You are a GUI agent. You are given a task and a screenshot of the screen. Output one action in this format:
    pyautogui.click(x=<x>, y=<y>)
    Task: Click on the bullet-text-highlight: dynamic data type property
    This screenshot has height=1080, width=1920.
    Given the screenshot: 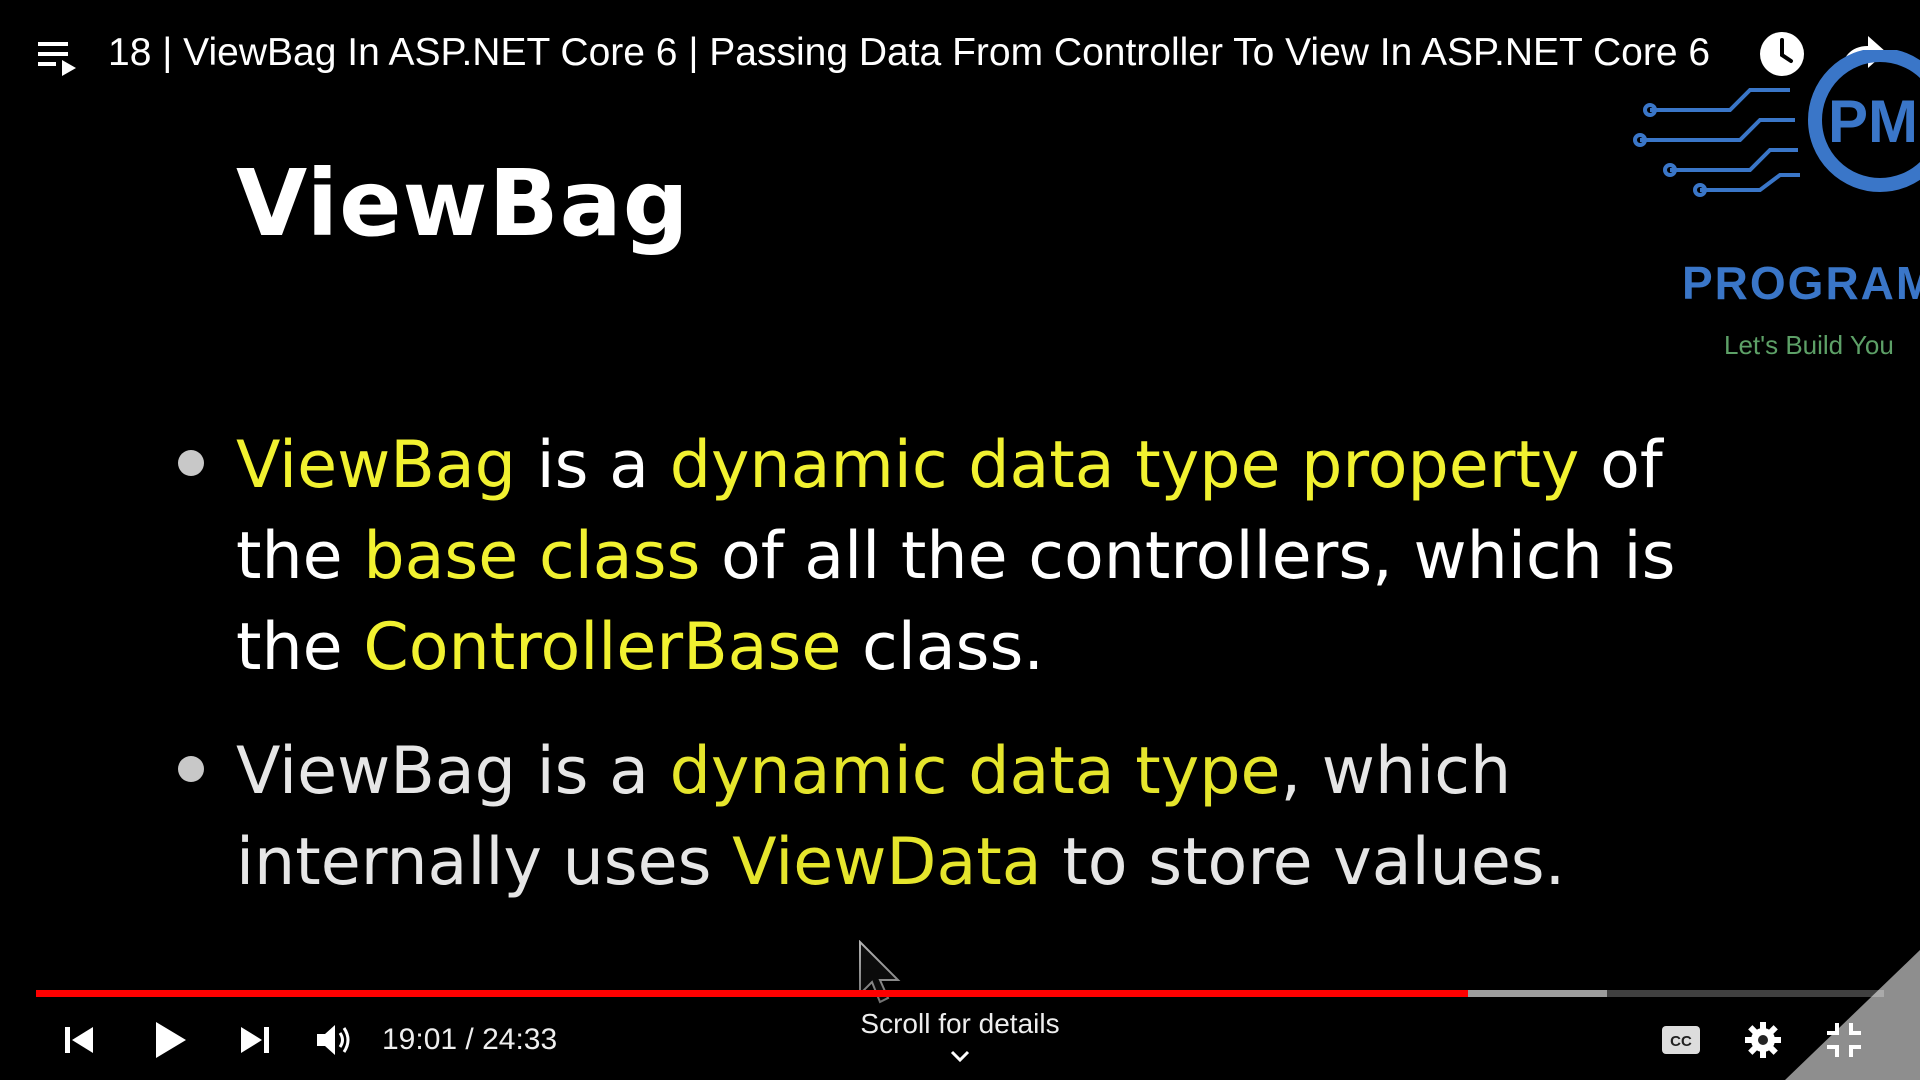 What is the action you would take?
    pyautogui.click(x=1124, y=465)
    